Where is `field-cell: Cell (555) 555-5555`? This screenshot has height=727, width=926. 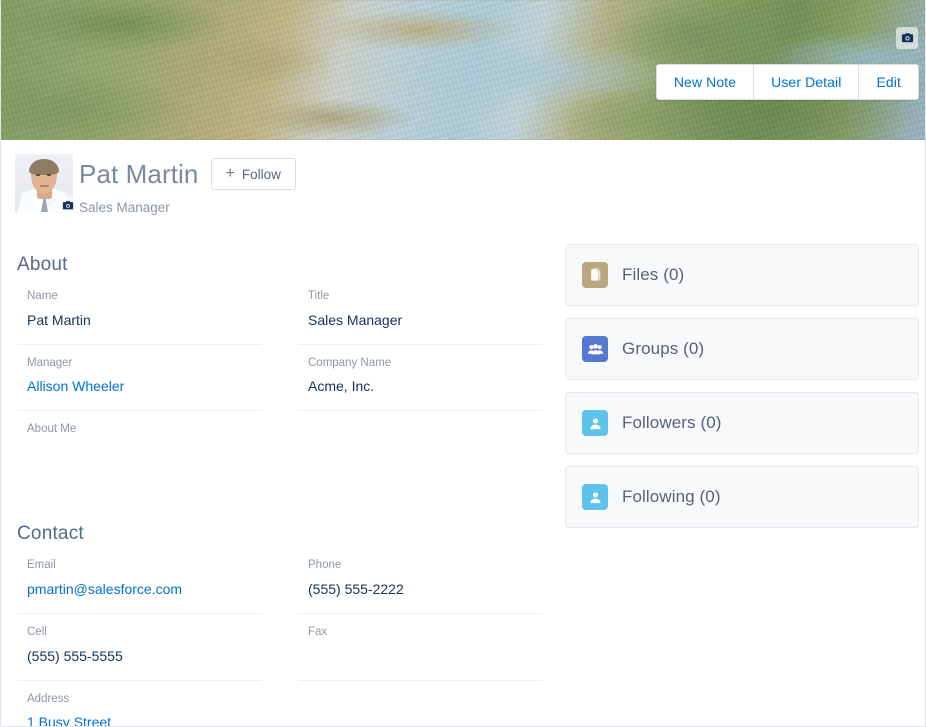
field-cell: Cell (555) 555-5555 is located at coordinates (139, 653).